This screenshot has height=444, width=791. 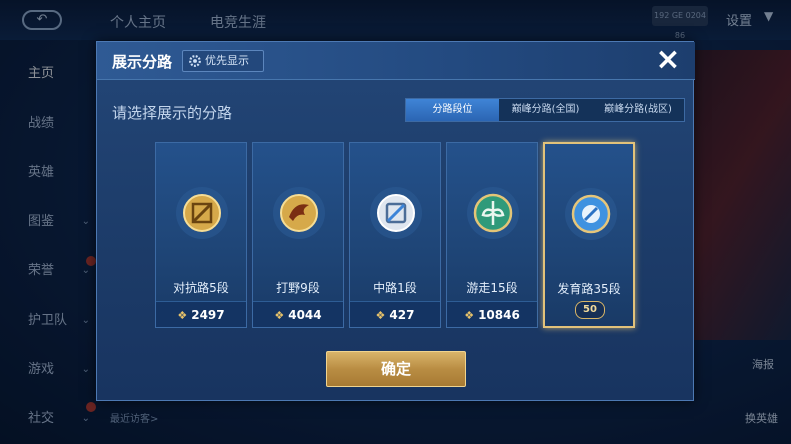 I want to click on tab-peak-lane-national: 巅峰分路(全国), so click(x=545, y=110).